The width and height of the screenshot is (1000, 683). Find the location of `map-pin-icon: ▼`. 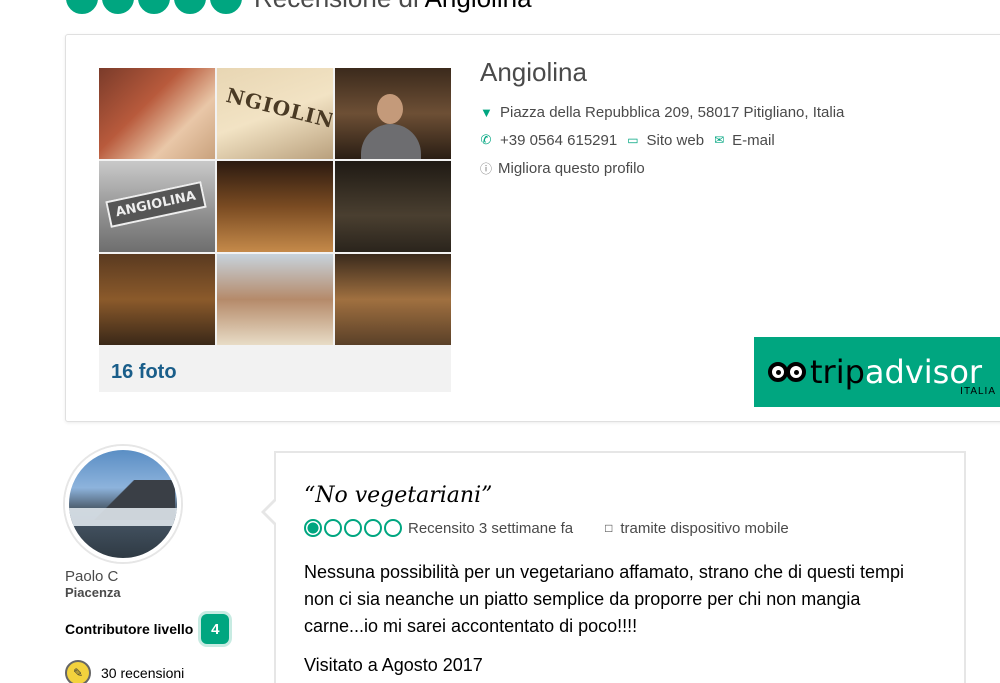

map-pin-icon: ▼ is located at coordinates (486, 112).